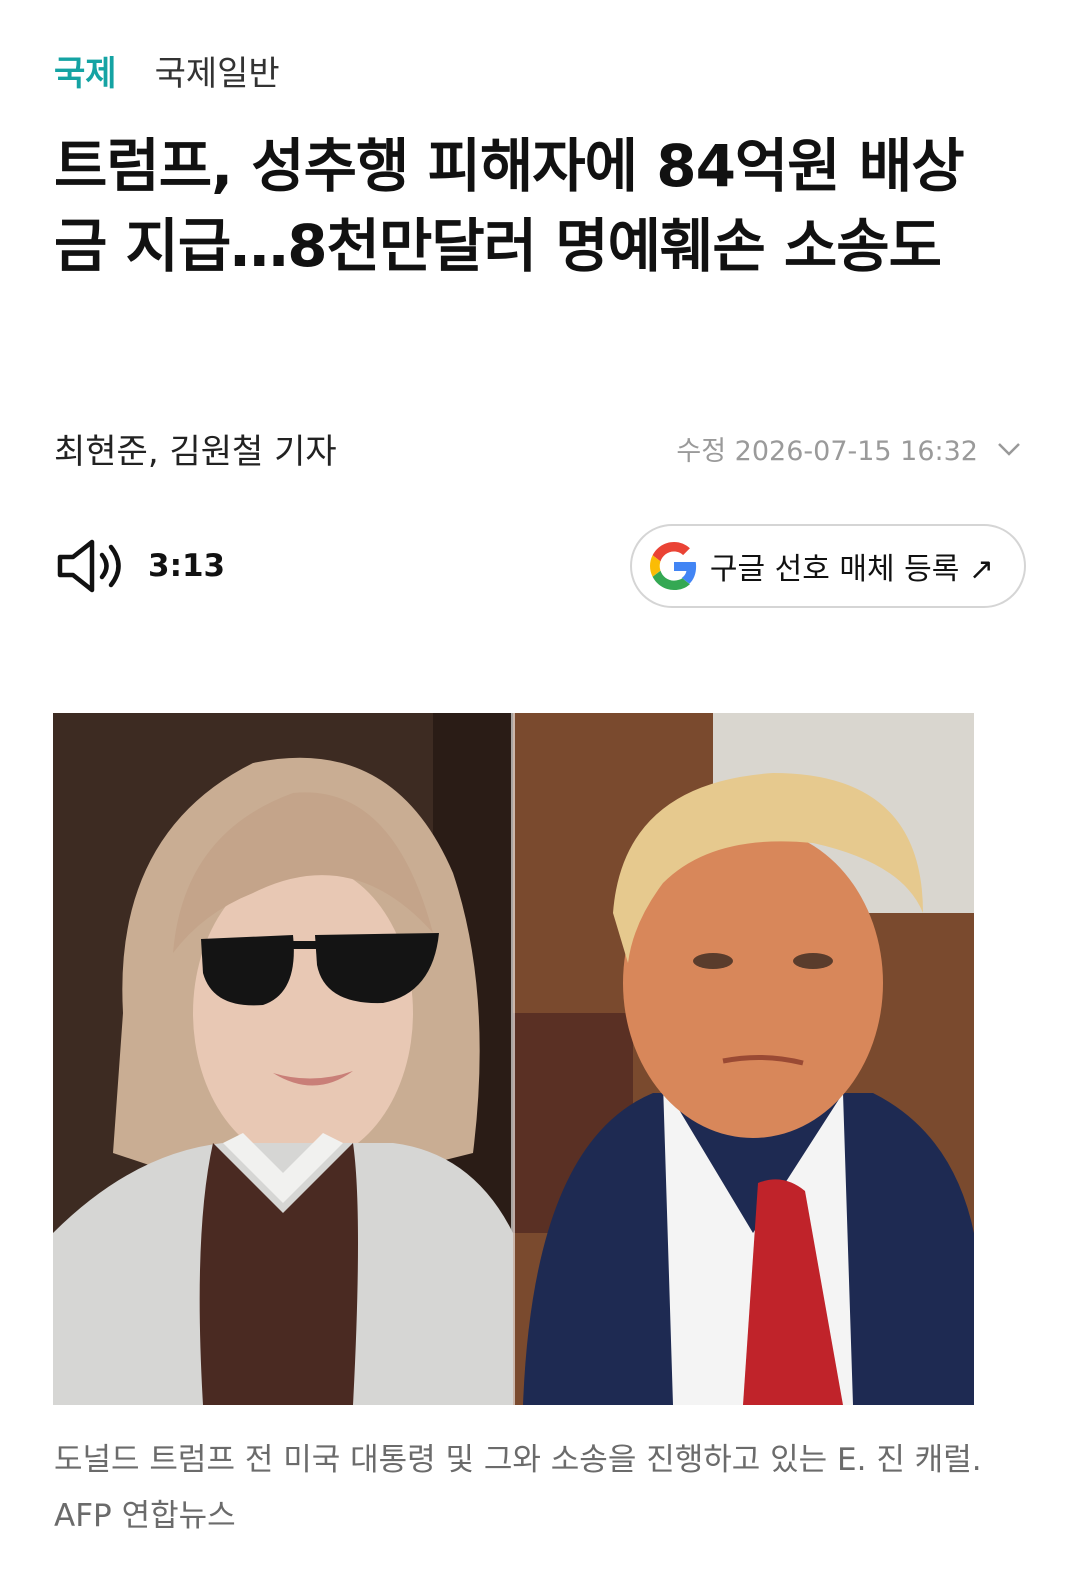 The height and width of the screenshot is (1569, 1080). I want to click on breadcrumb: 국제 국제일반, so click(167, 70).